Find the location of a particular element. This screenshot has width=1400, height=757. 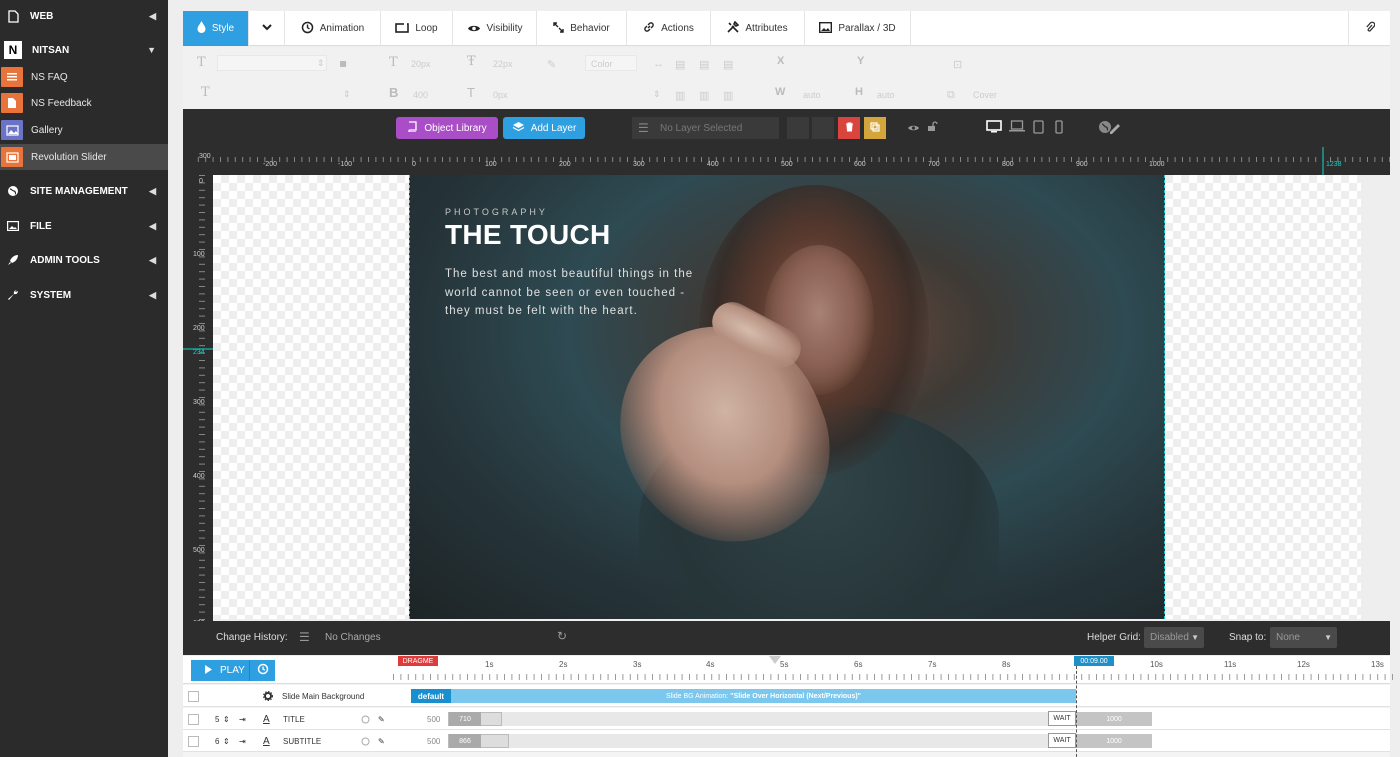

sidebar-item-admin-tools: ADMIN TOOLS ◀ is located at coordinates (84, 260).